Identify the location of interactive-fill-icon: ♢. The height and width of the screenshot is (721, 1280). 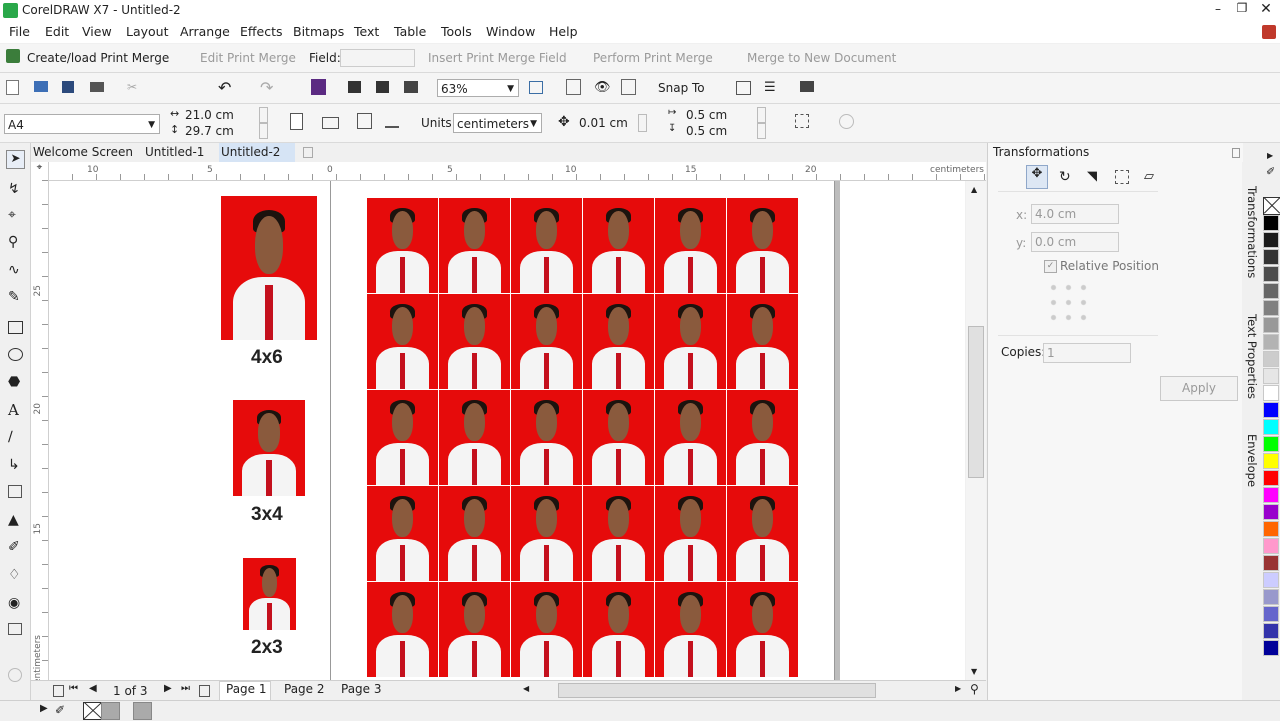
(16, 575).